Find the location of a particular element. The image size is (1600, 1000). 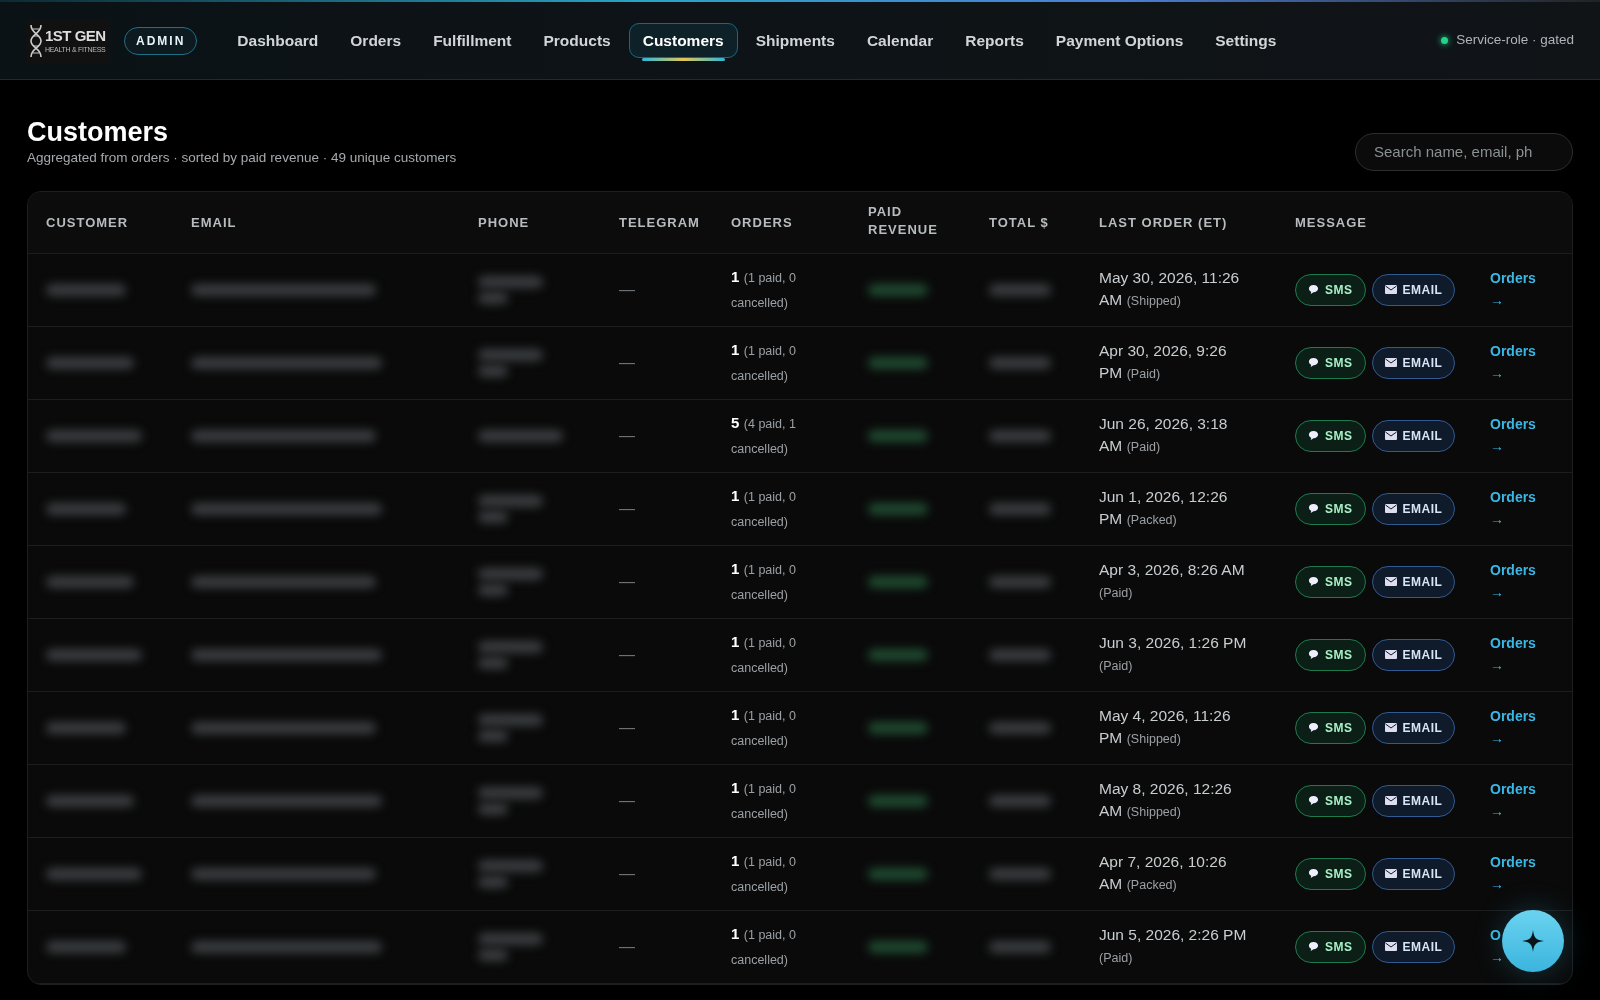

nav-tab: Calendar is located at coordinates (900, 40).